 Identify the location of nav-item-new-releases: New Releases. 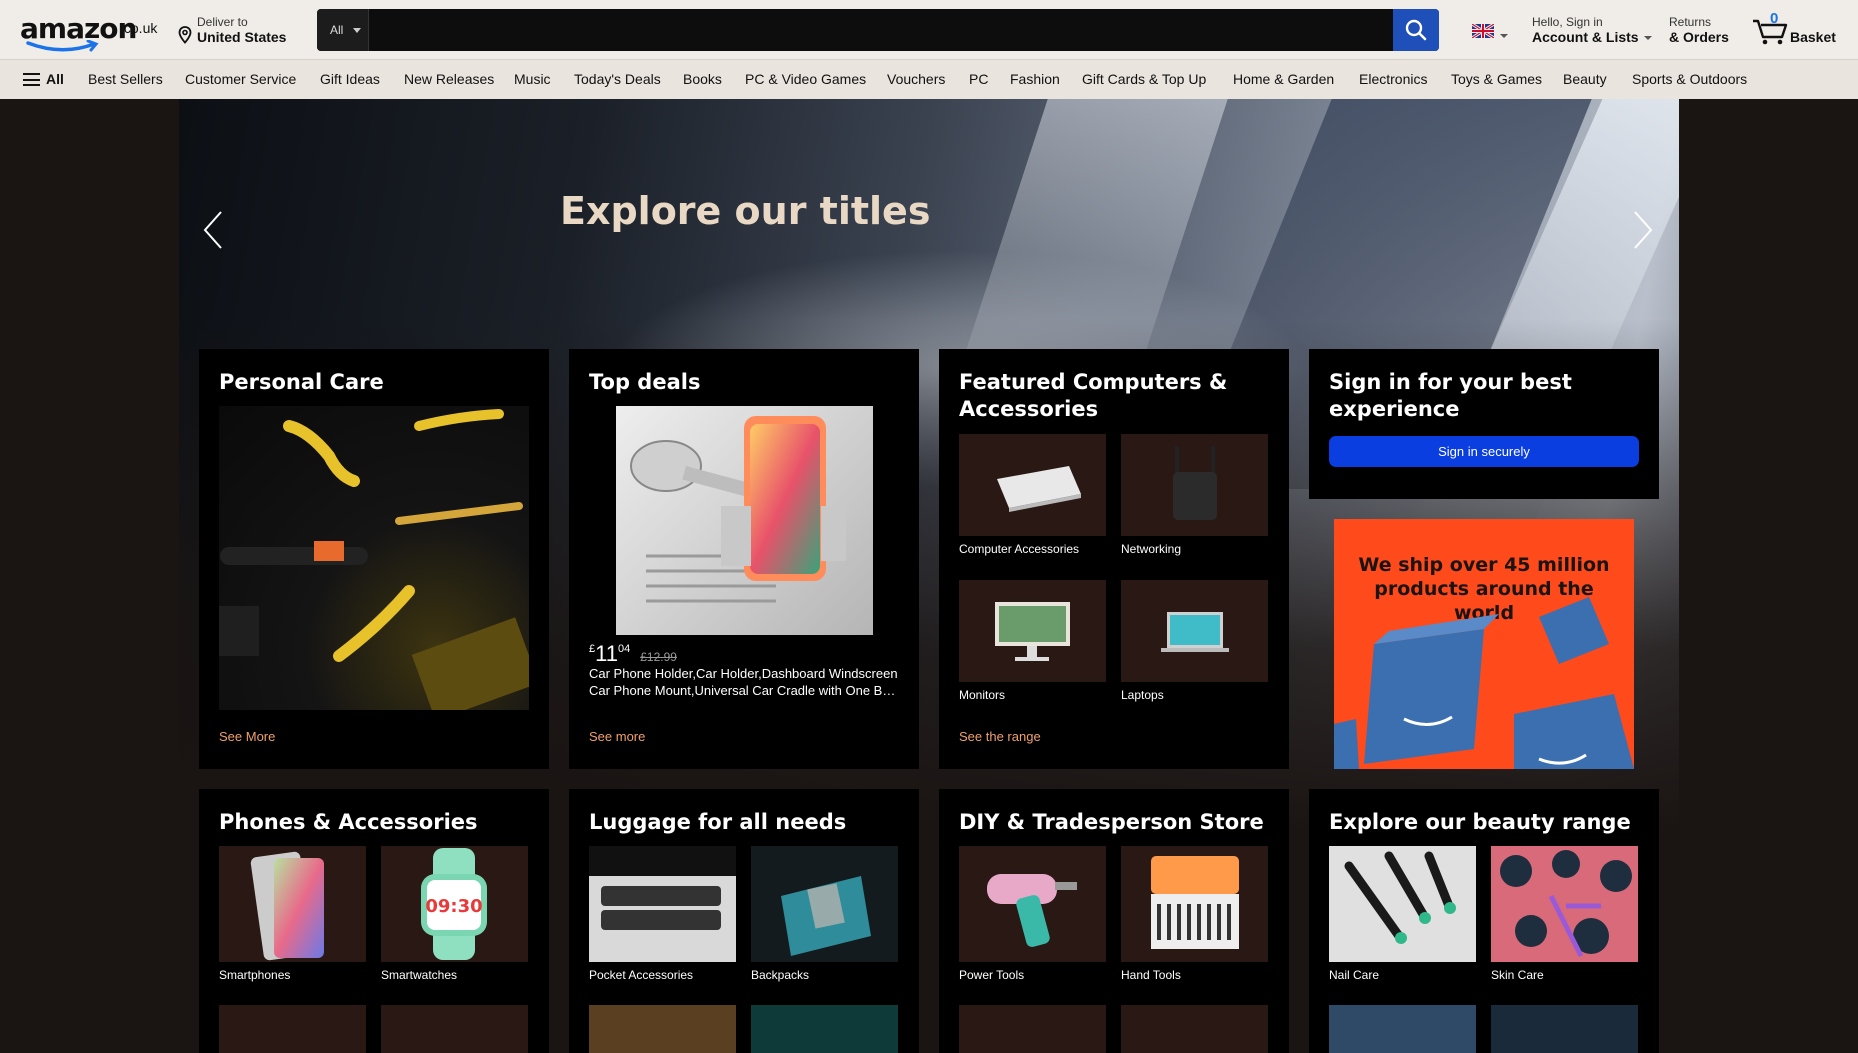
(449, 79).